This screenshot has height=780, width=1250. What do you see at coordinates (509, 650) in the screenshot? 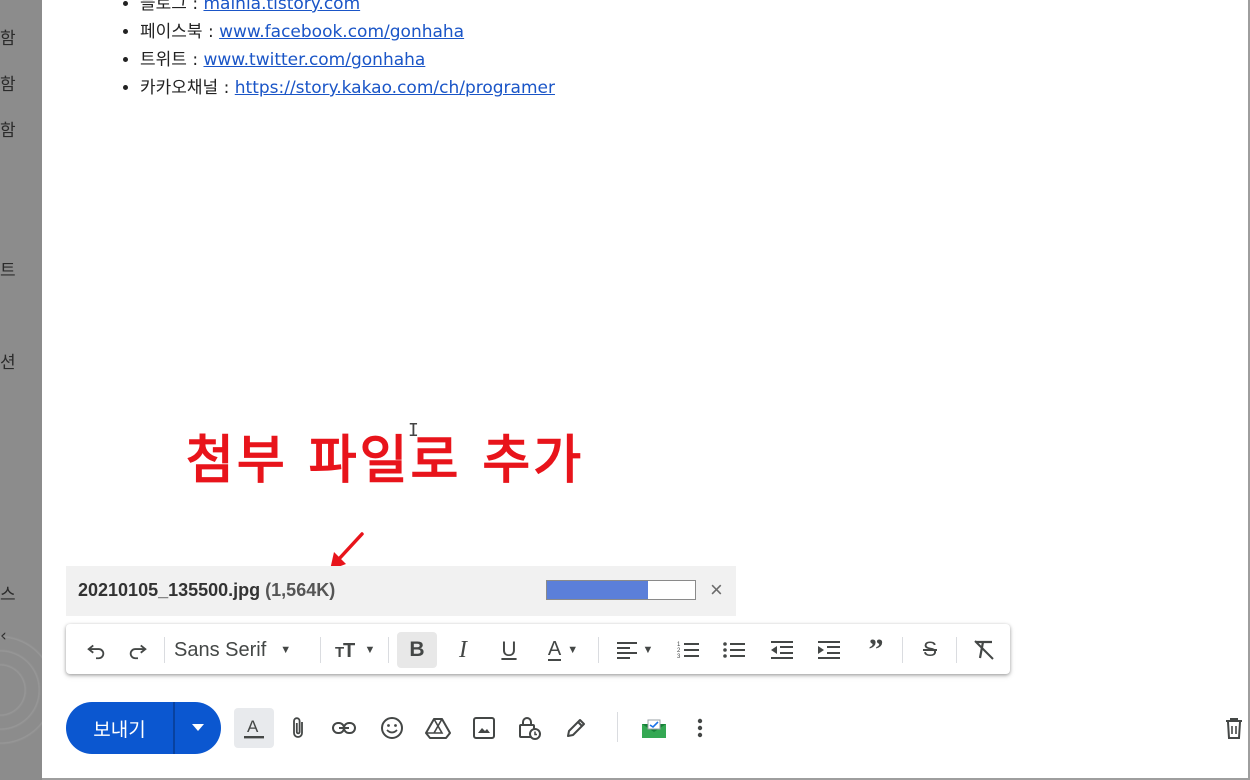
I see `underline-icon: U` at bounding box center [509, 650].